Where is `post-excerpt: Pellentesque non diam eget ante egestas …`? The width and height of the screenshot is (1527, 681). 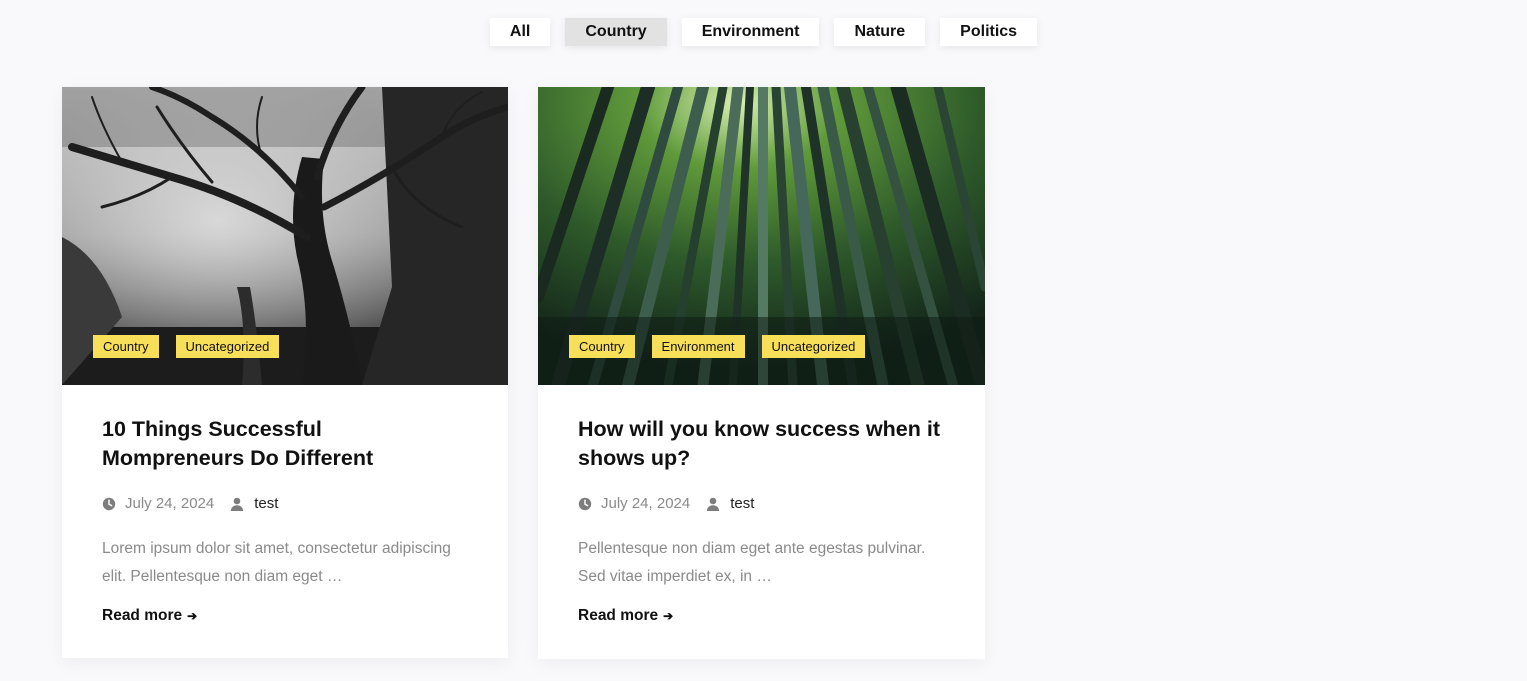 post-excerpt: Pellentesque non diam eget ante egestas … is located at coordinates (752, 562).